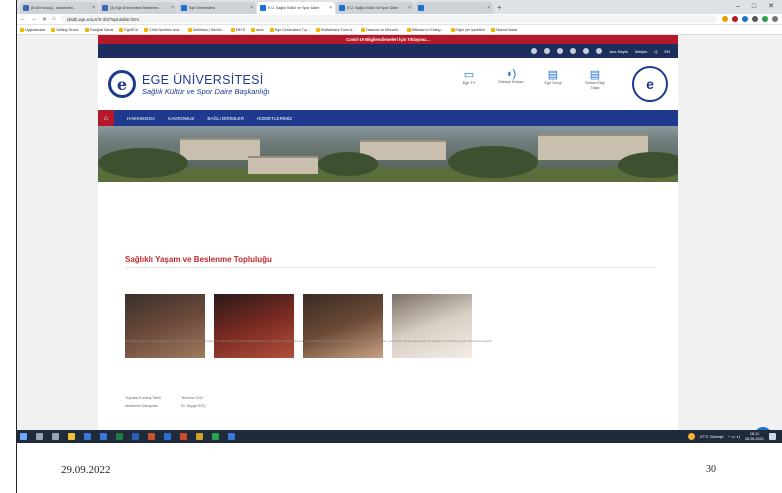 Image resolution: width=782 pixels, height=493 pixels. I want to click on bookmark-label: arsiv, so click(260, 29).